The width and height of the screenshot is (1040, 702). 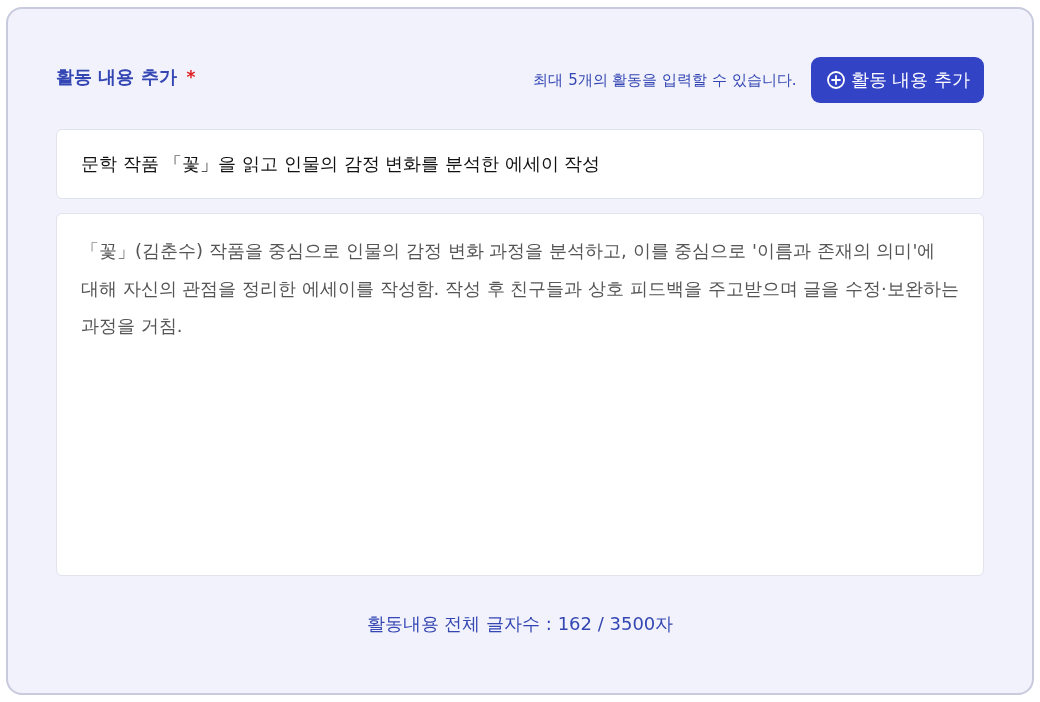 I want to click on required-mark: *, so click(x=191, y=77).